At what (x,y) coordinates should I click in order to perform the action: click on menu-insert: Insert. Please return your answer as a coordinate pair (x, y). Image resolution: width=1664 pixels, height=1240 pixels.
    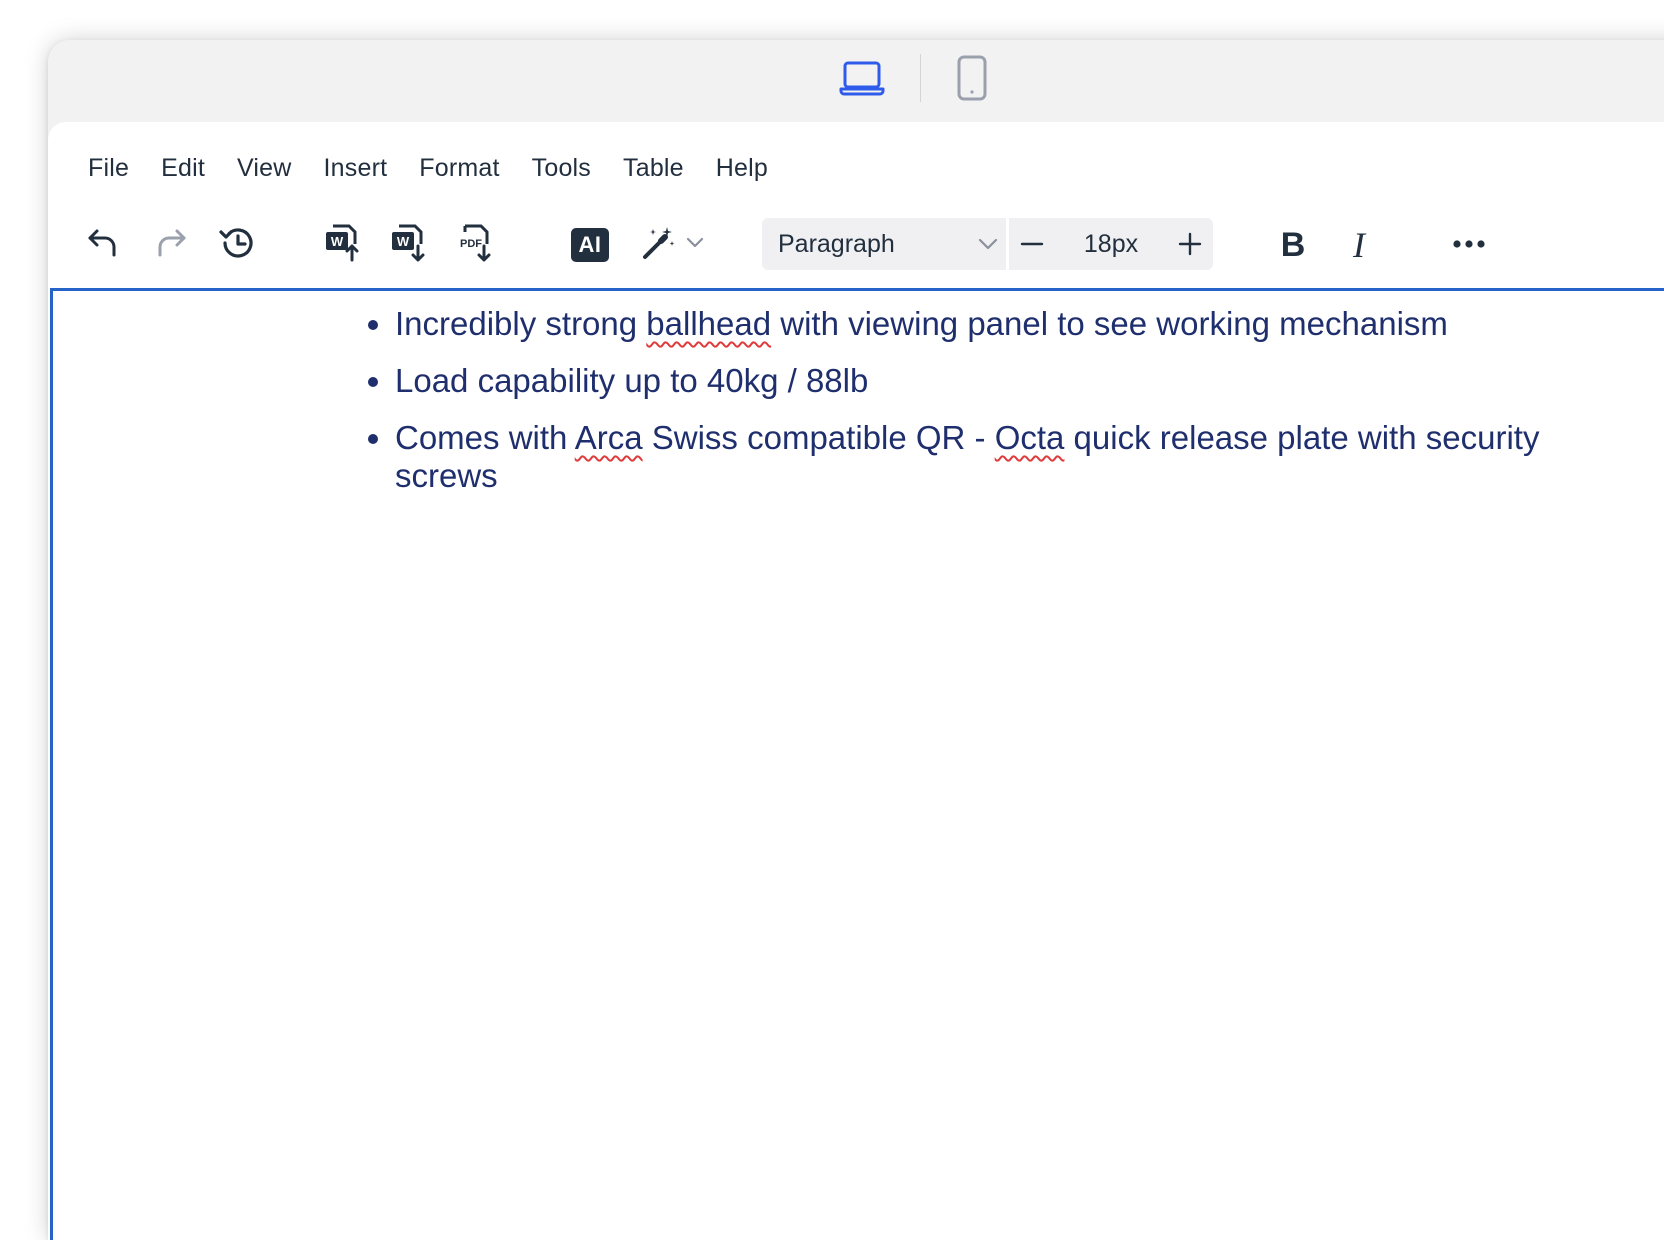
    Looking at the image, I should click on (356, 168).